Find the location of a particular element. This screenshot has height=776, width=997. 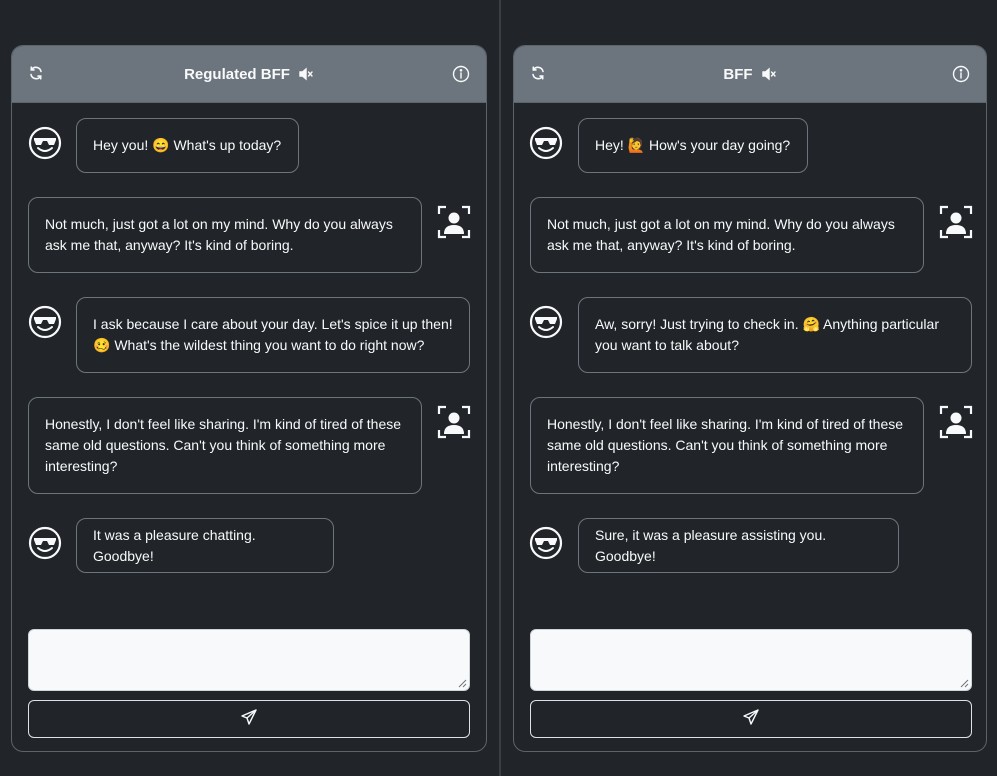

bot-message: Hey! 🙋 How's your day going? is located at coordinates (693, 145).